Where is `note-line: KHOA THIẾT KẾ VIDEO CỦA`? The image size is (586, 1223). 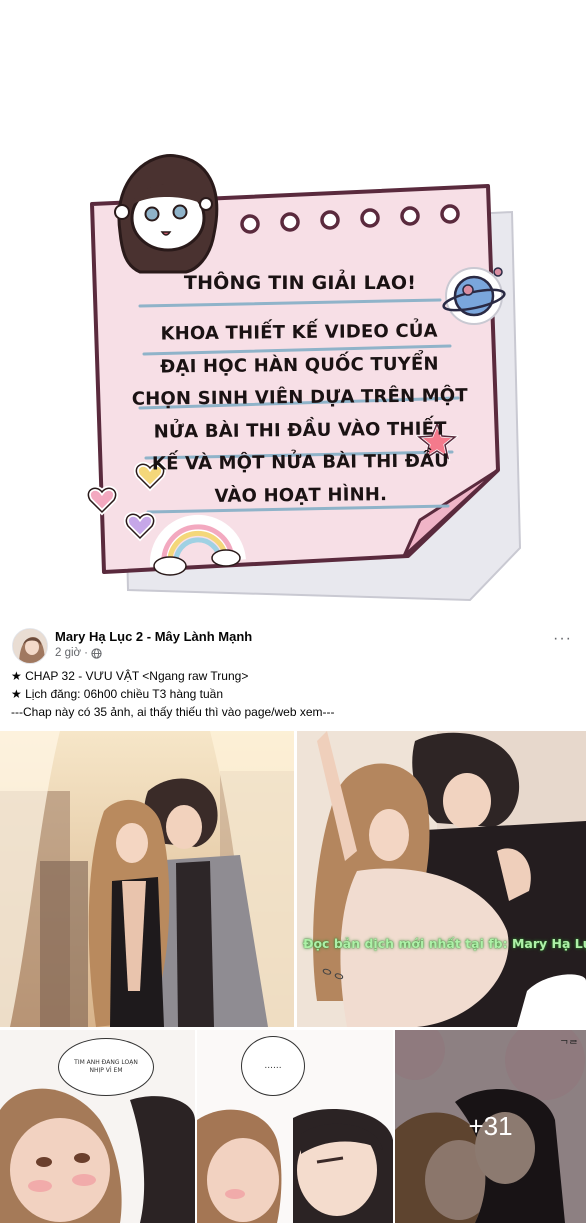
note-line: KHOA THIẾT KẾ VIDEO CỦA is located at coordinates (299, 332).